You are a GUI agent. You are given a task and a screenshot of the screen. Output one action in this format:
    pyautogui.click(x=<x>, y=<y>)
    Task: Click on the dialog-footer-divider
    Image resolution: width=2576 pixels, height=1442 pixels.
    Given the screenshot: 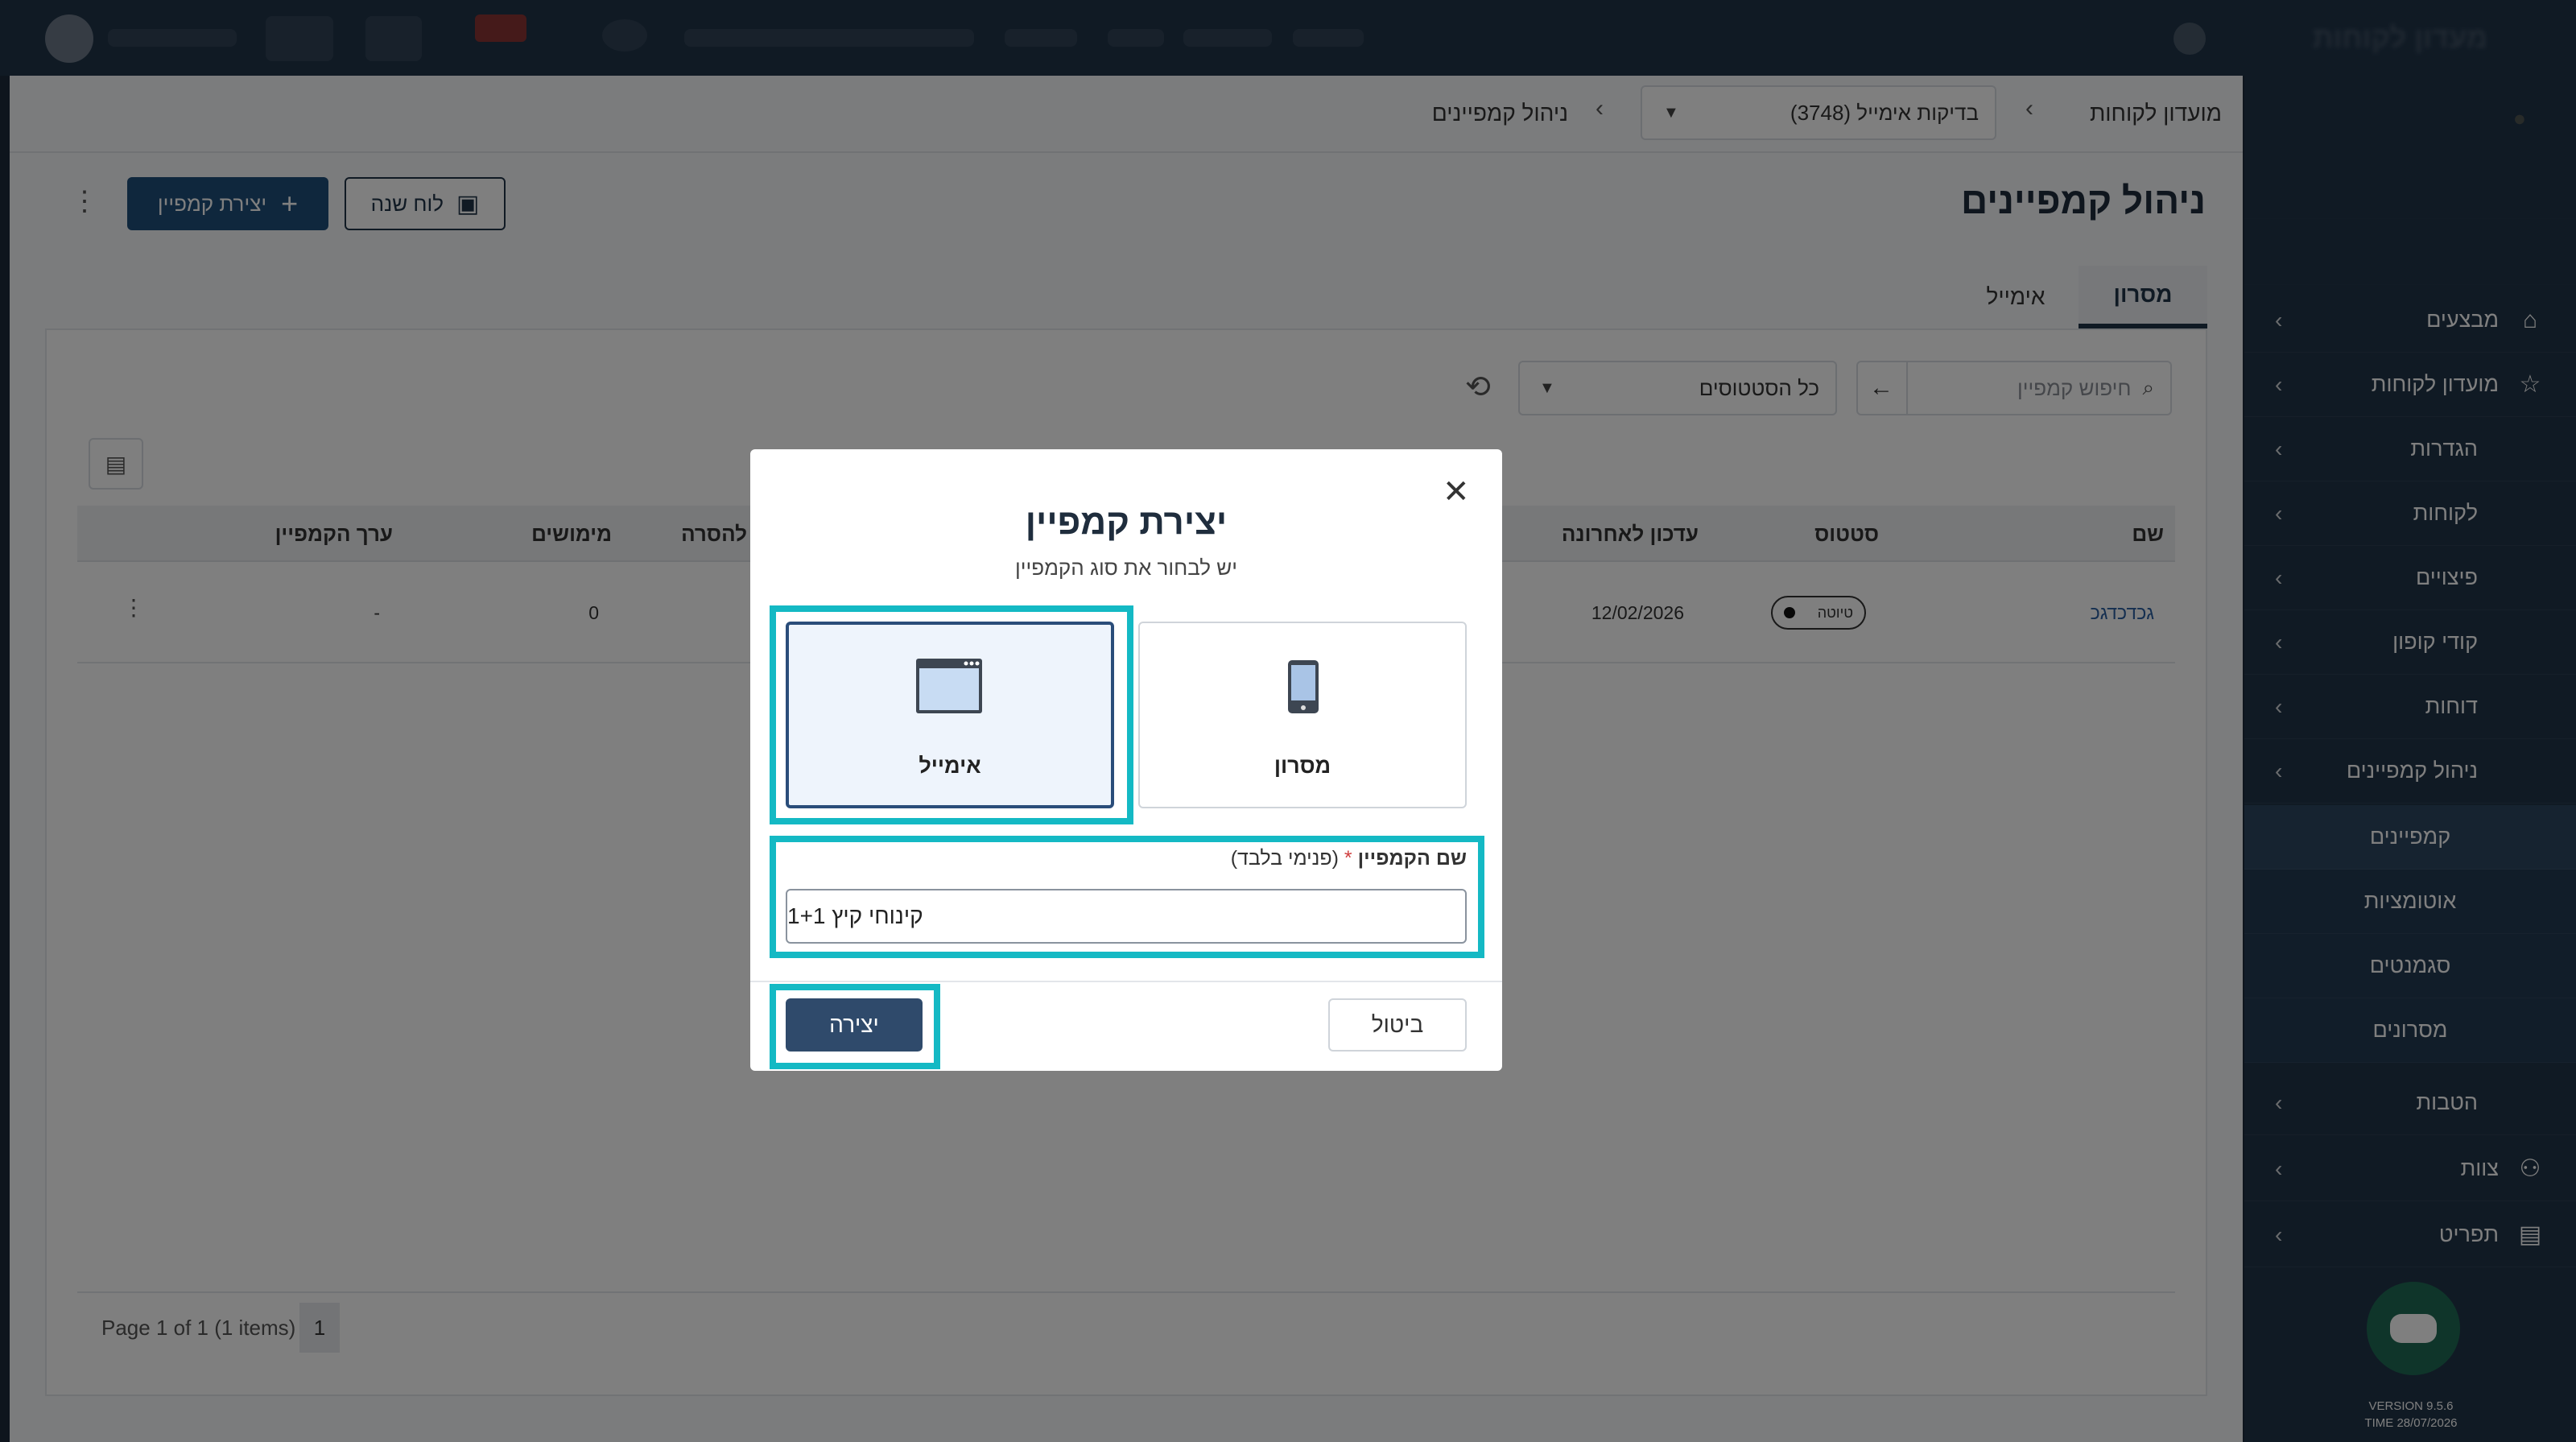 What is the action you would take?
    pyautogui.click(x=1126, y=981)
    